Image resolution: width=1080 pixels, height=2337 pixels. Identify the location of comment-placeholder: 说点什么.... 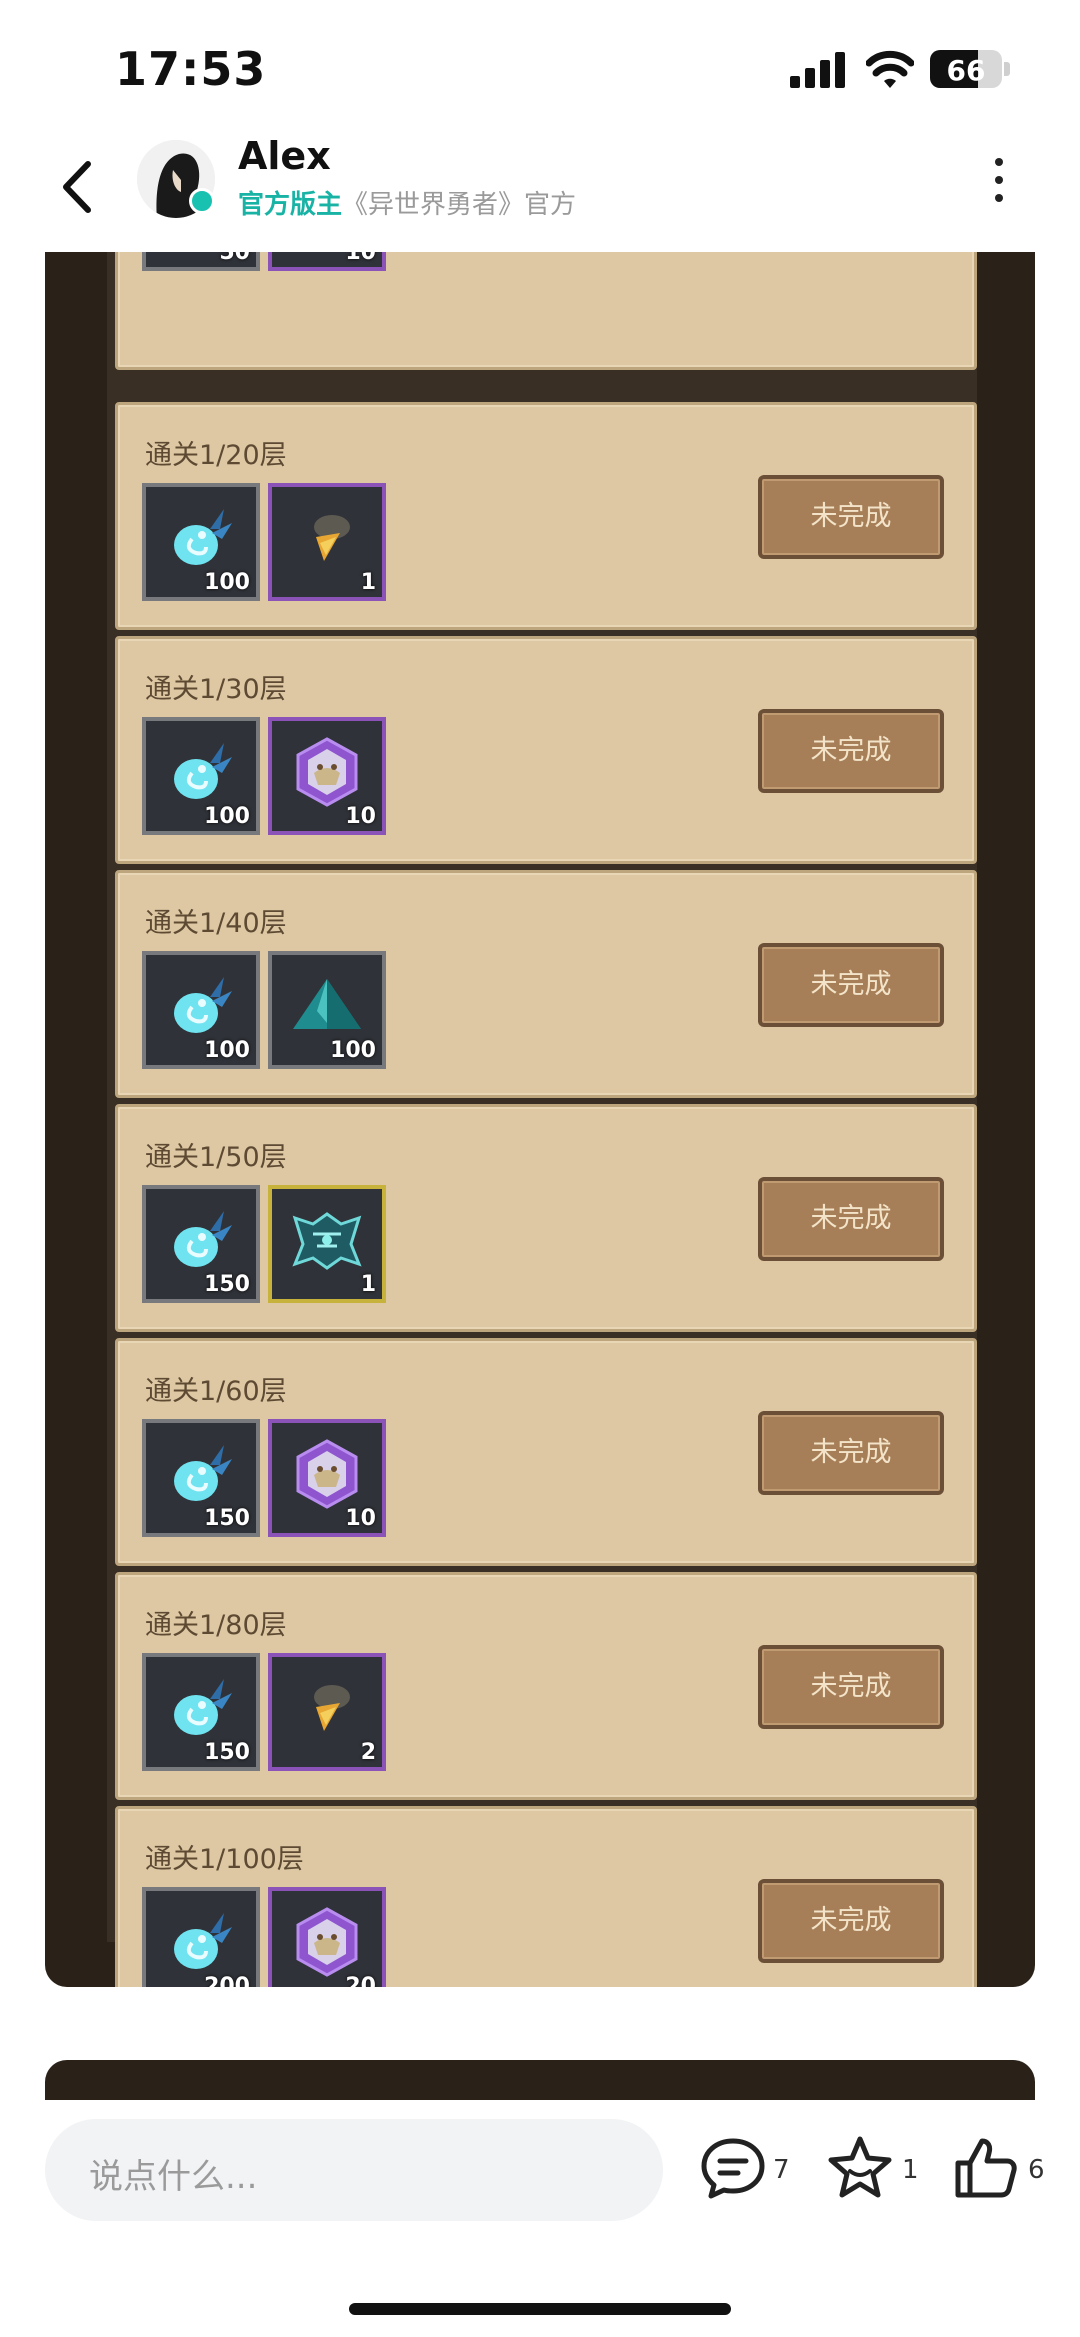
(173, 2177).